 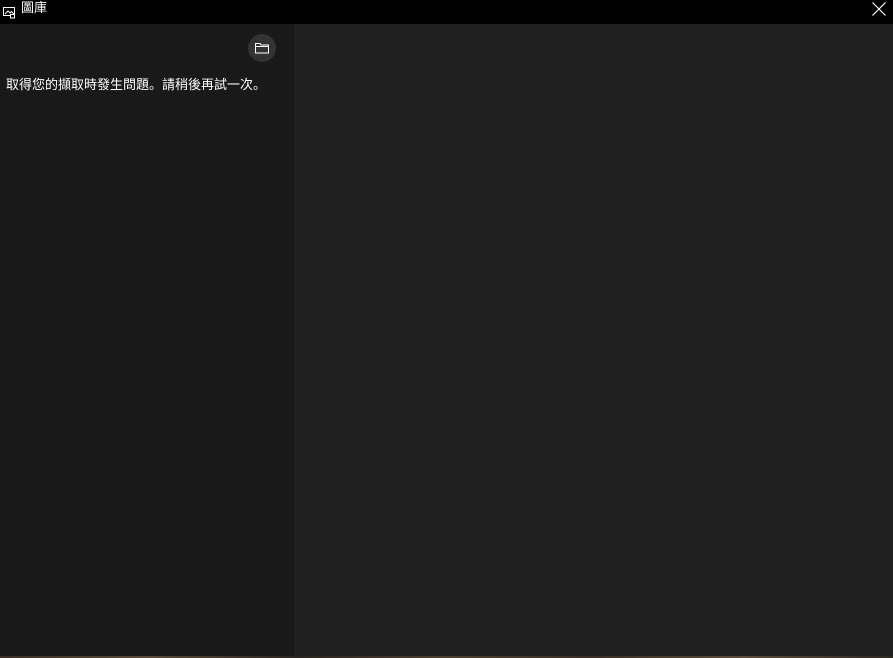 What do you see at coordinates (136, 85) in the screenshot?
I see `error-message: 取得您的擷取時發生問題。請稍後再試一次。` at bounding box center [136, 85].